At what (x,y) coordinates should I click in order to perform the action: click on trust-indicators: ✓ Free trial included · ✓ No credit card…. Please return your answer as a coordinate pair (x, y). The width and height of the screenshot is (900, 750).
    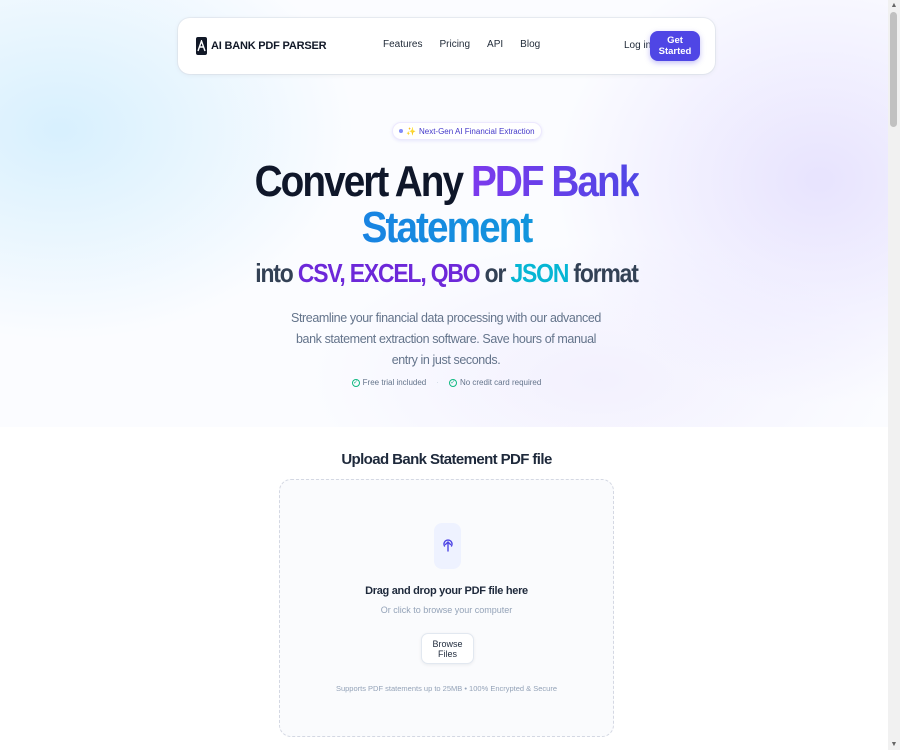
    Looking at the image, I should click on (446, 382).